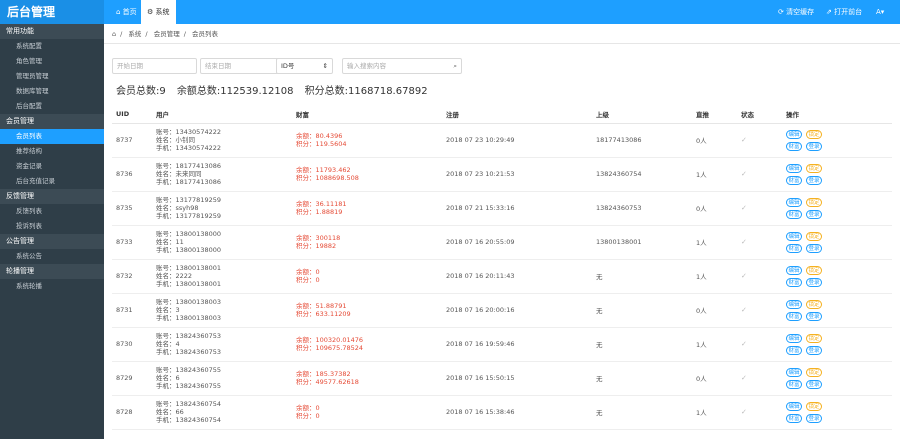 The width and height of the screenshot is (900, 439). Describe the element at coordinates (134, 34) in the screenshot. I see `crumb-system: 系统` at that location.